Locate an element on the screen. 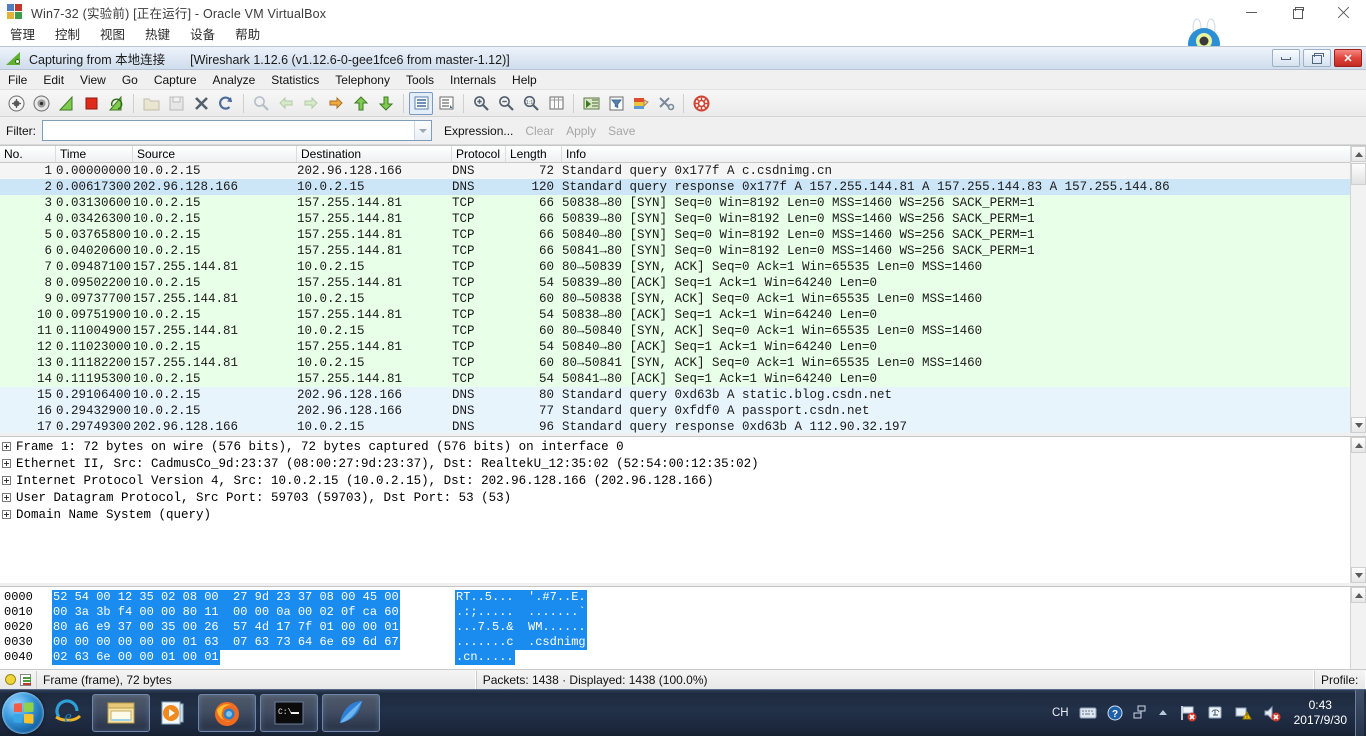  keyboard-icon is located at coordinates (1088, 713).